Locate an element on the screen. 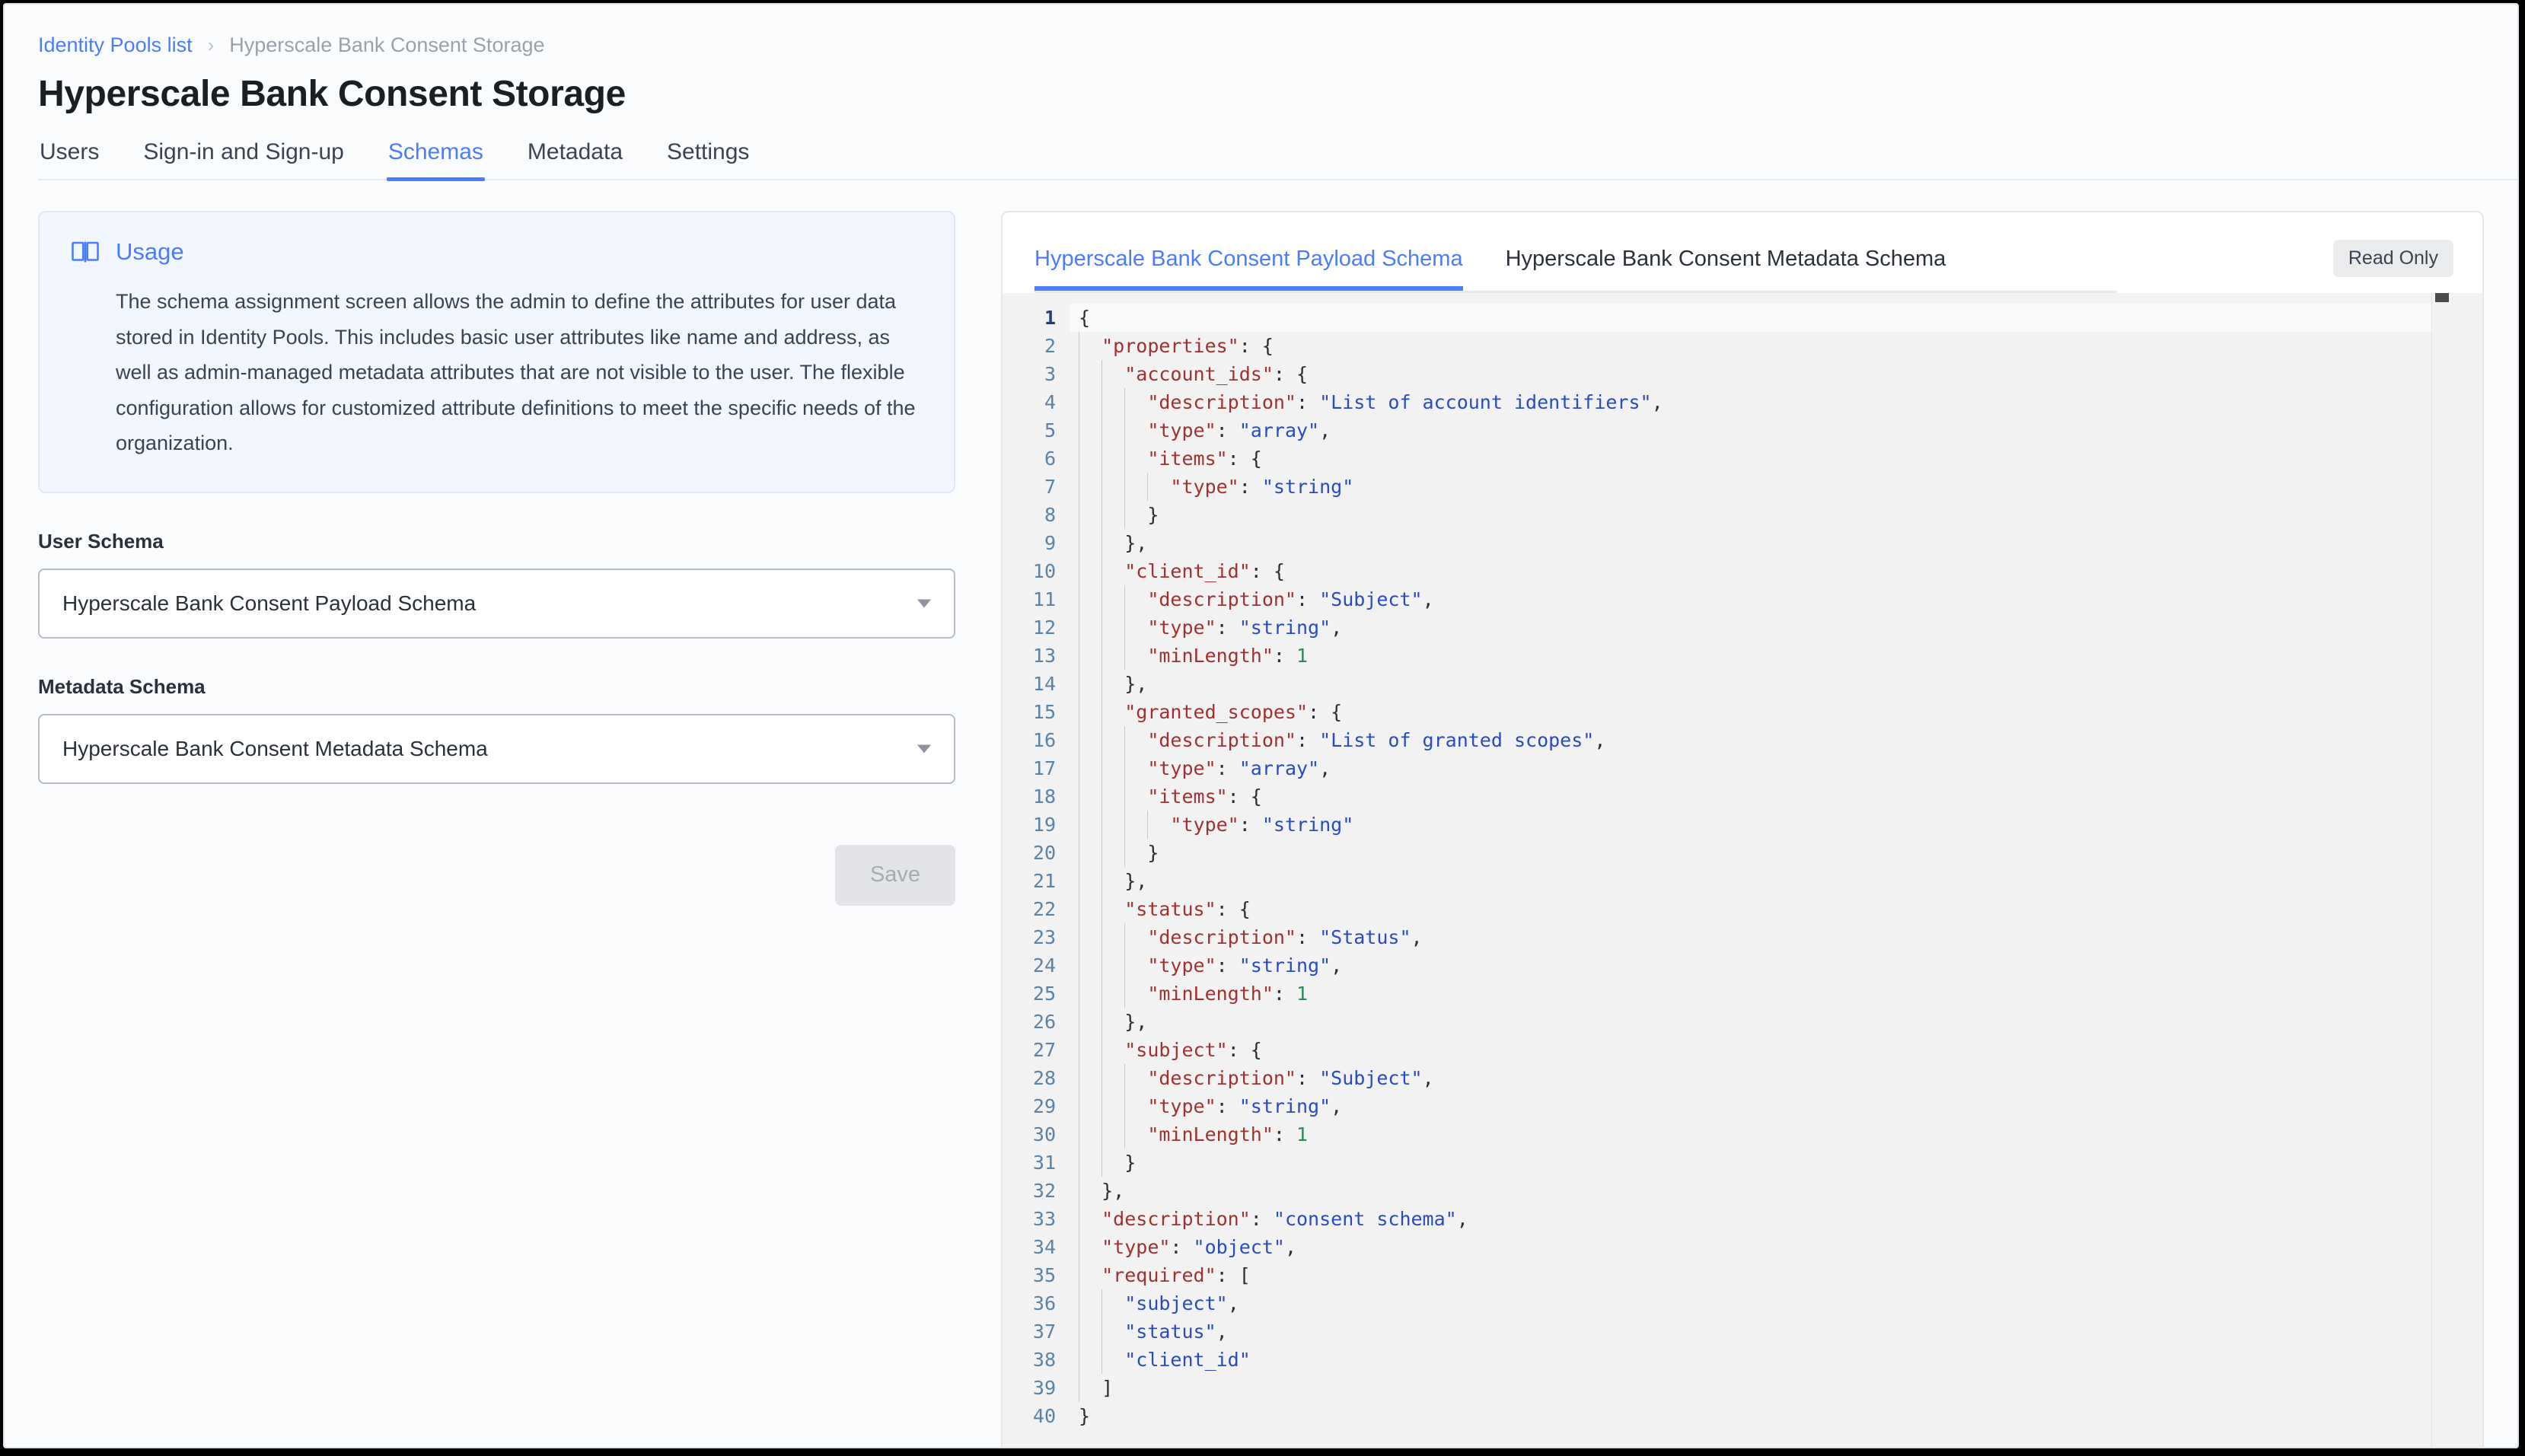 Image resolution: width=2525 pixels, height=1456 pixels. tab-settings: Settings is located at coordinates (708, 159).